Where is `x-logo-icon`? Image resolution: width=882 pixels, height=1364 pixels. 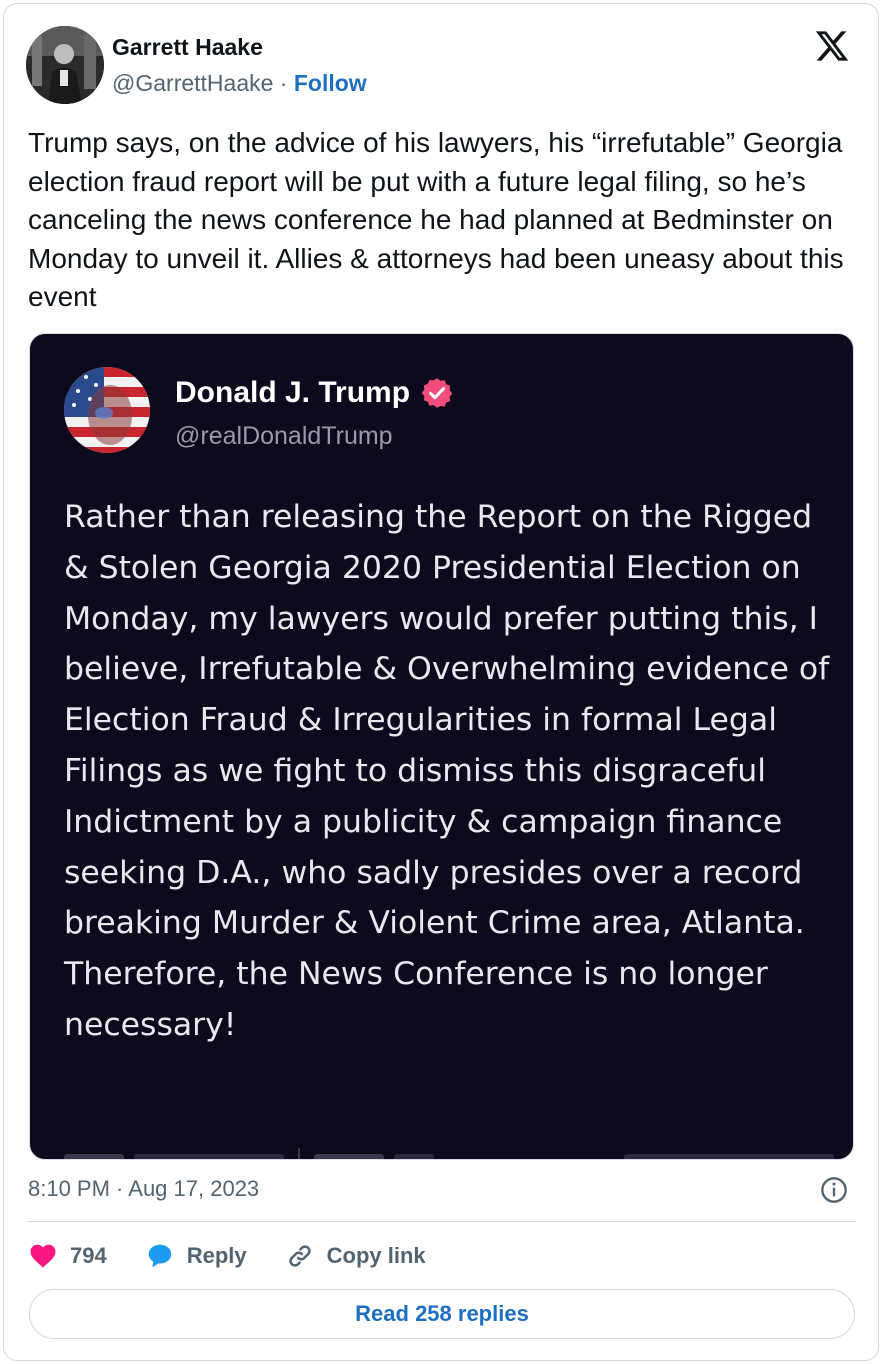 x-logo-icon is located at coordinates (832, 46).